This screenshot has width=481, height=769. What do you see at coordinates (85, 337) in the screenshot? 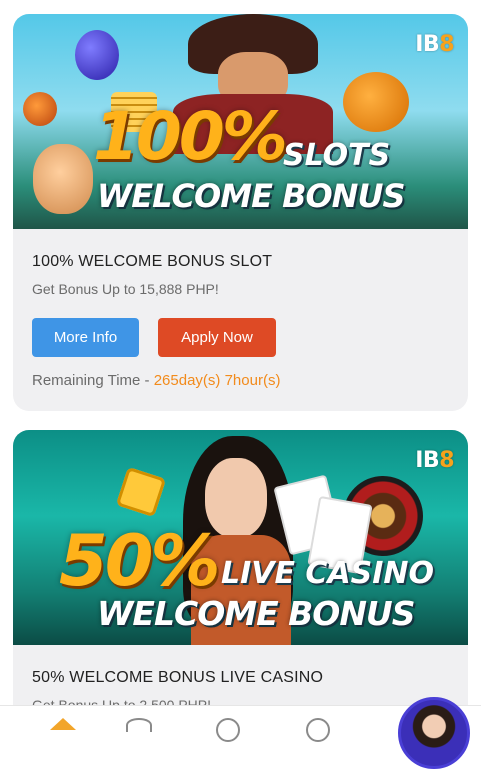
I see `more-info-button: More Info` at bounding box center [85, 337].